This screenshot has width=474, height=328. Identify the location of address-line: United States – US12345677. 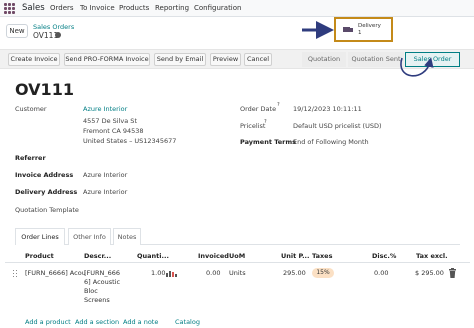
(130, 141).